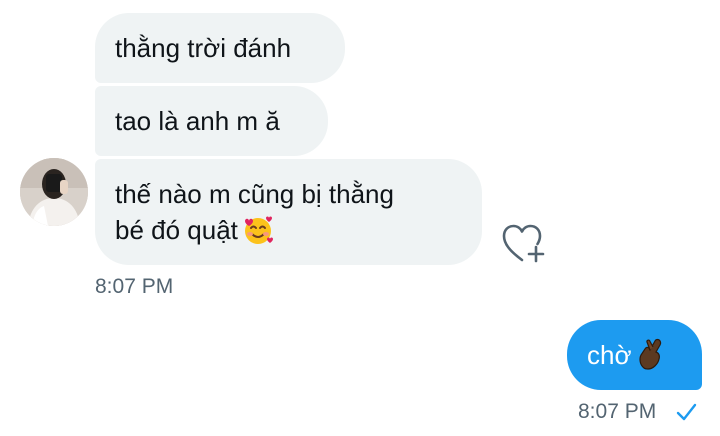  What do you see at coordinates (203, 48) in the screenshot?
I see `message-text: thằng trời đánh` at bounding box center [203, 48].